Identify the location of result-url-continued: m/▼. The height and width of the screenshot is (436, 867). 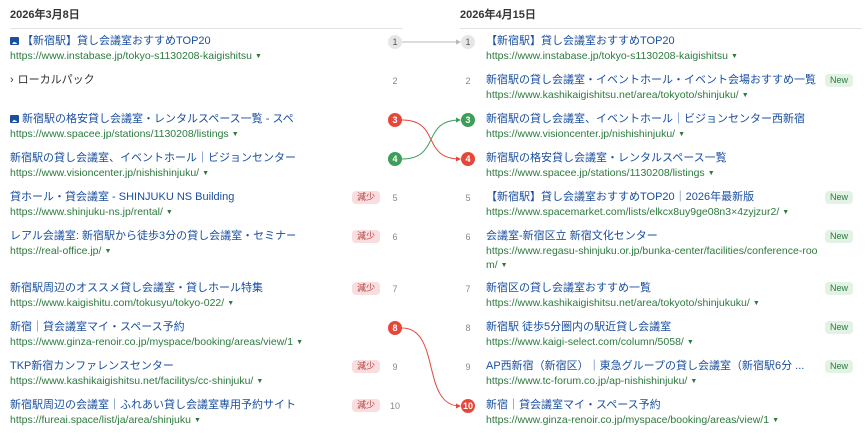
(497, 265).